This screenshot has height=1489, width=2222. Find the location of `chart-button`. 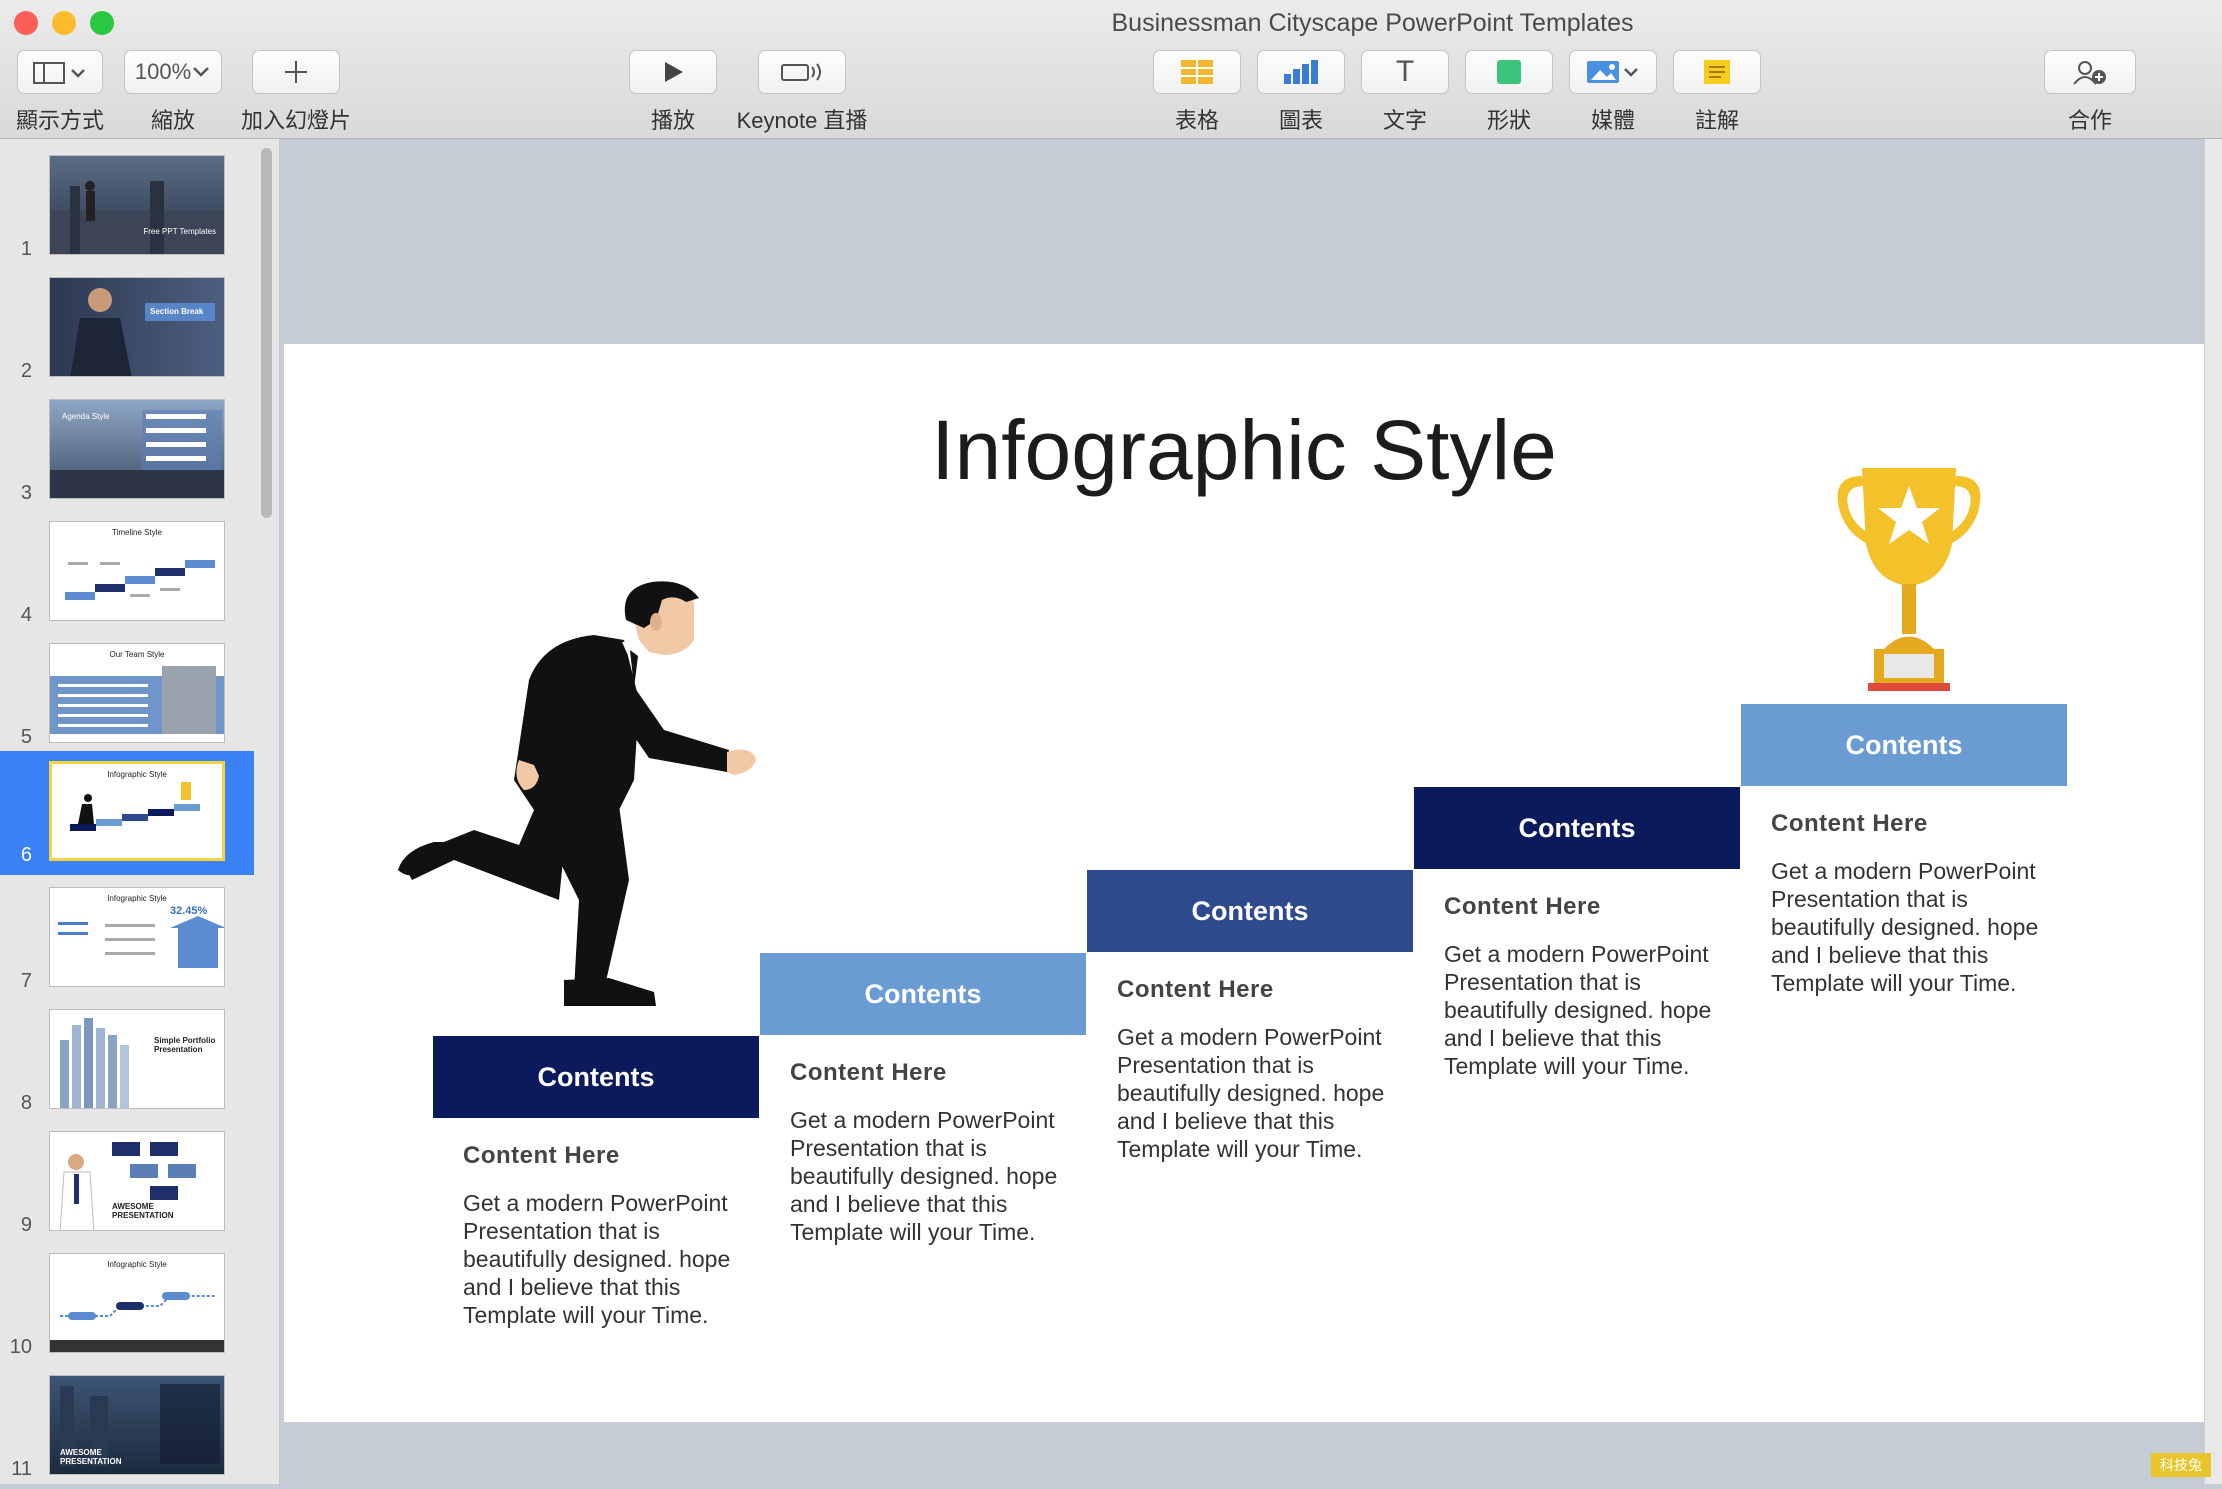

chart-button is located at coordinates (1301, 72).